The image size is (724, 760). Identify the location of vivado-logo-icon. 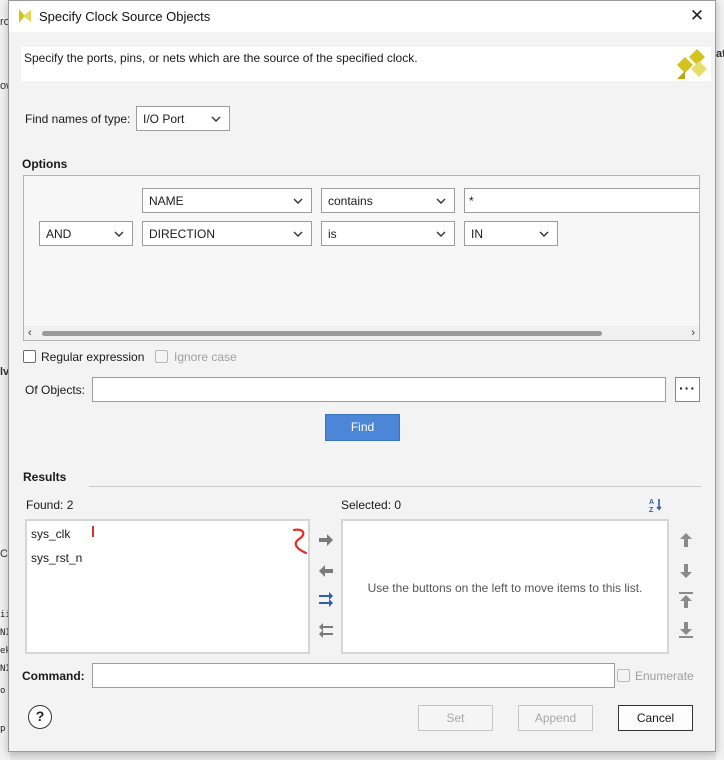
(25, 16).